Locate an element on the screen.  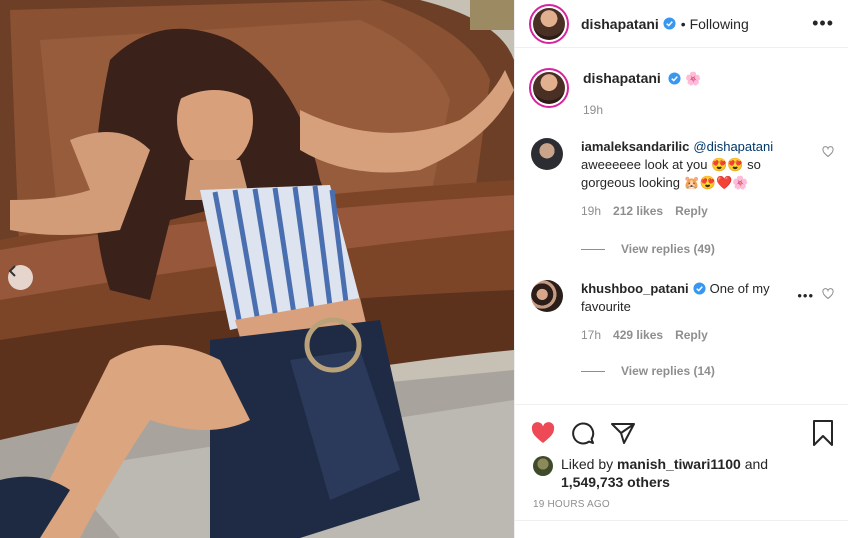
heart-icon is located at coordinates (543, 432).